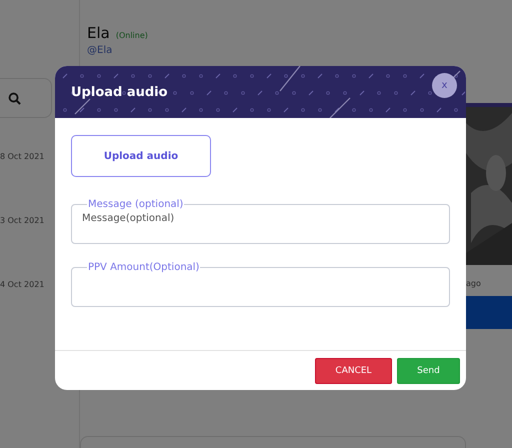  What do you see at coordinates (98, 33) in the screenshot?
I see `profile-name: Ela` at bounding box center [98, 33].